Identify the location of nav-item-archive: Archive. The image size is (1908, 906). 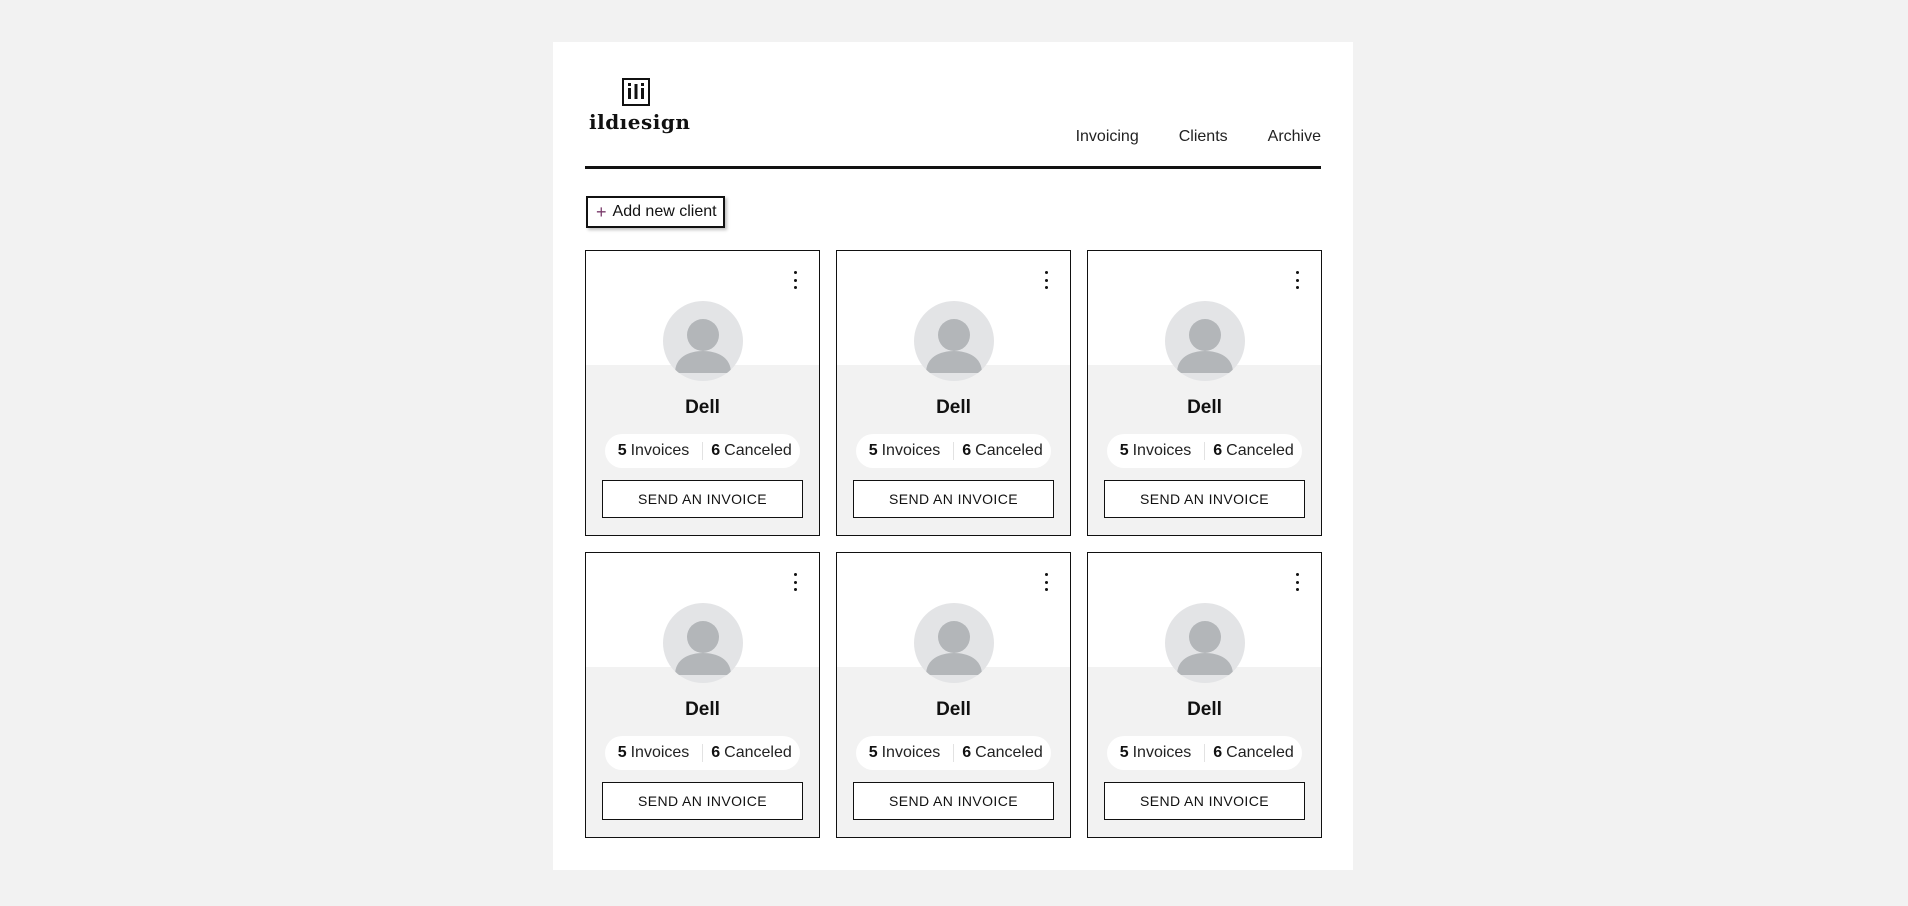
(1294, 137).